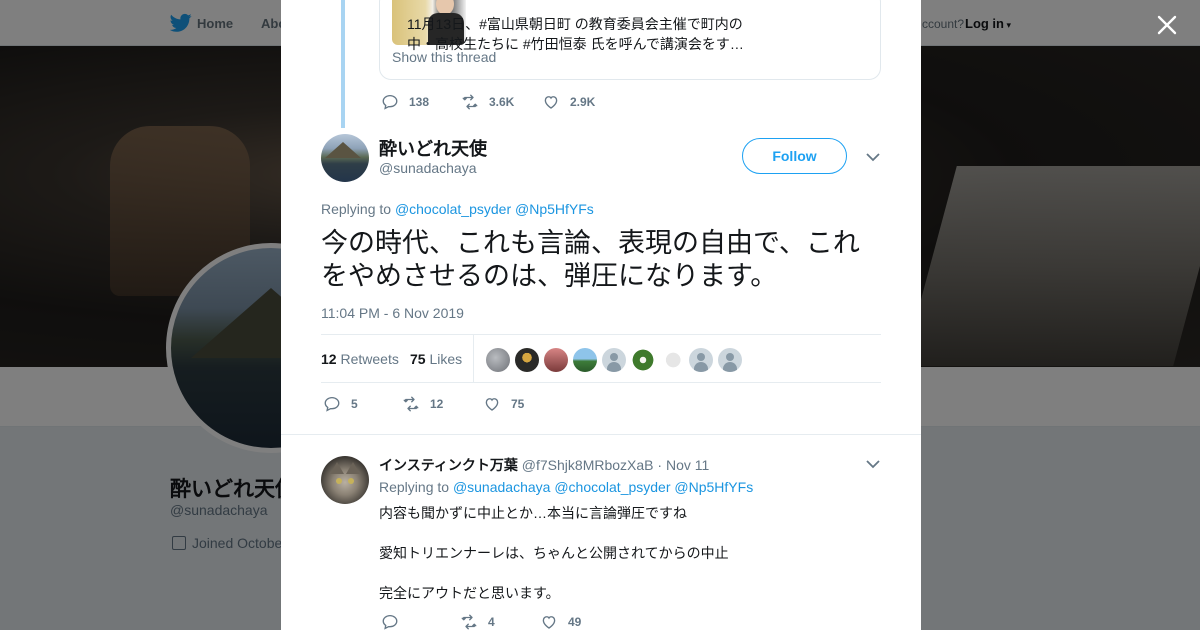  What do you see at coordinates (392, 313) in the screenshot?
I see `tweet-timestamp: 11:04 PM - 6 Nov 2019` at bounding box center [392, 313].